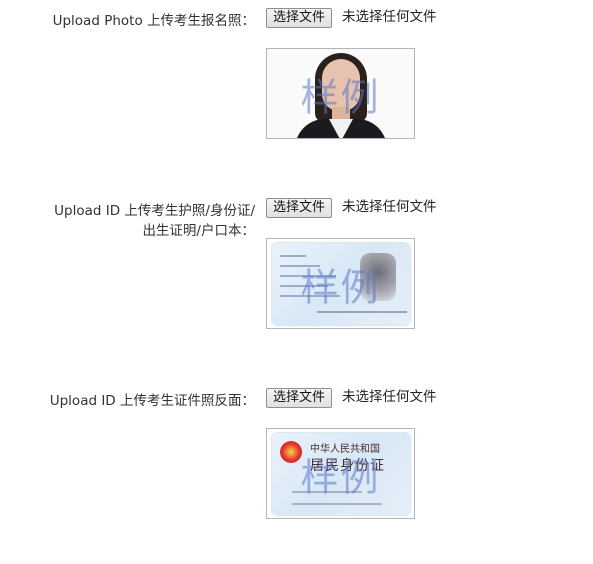 This screenshot has width=593, height=564. I want to click on id-front-choose-file-button: 选择文件, so click(299, 208).